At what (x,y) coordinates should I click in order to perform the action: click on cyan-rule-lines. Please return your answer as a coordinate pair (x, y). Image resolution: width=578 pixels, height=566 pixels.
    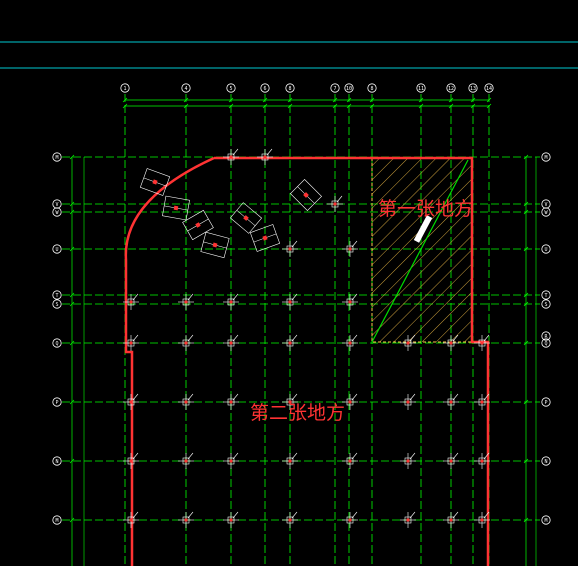
    Looking at the image, I should click on (289, 55).